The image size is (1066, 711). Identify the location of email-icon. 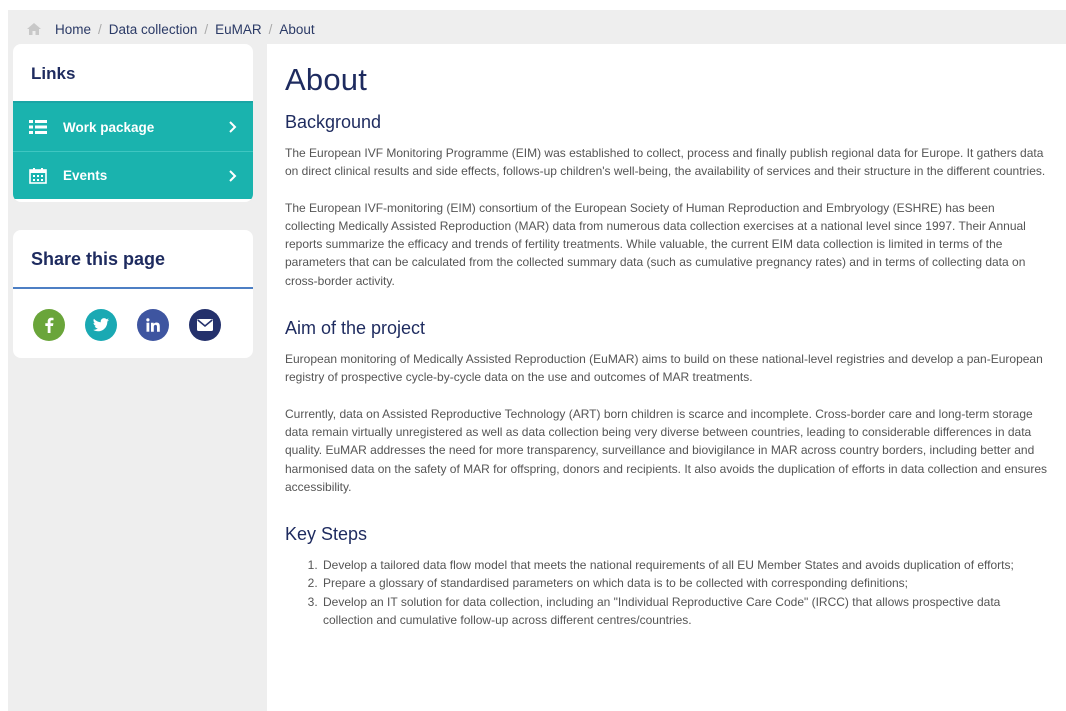
(205, 325).